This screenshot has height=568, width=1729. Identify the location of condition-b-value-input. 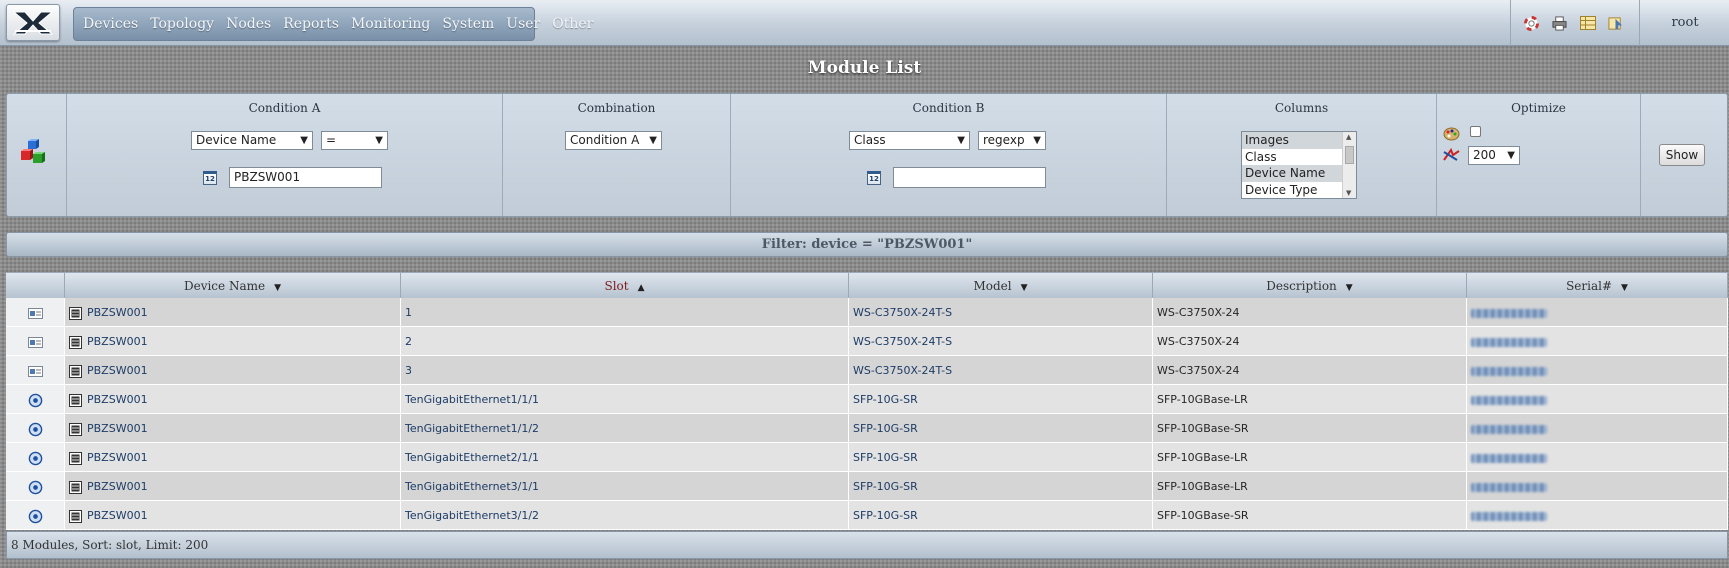
(969, 177).